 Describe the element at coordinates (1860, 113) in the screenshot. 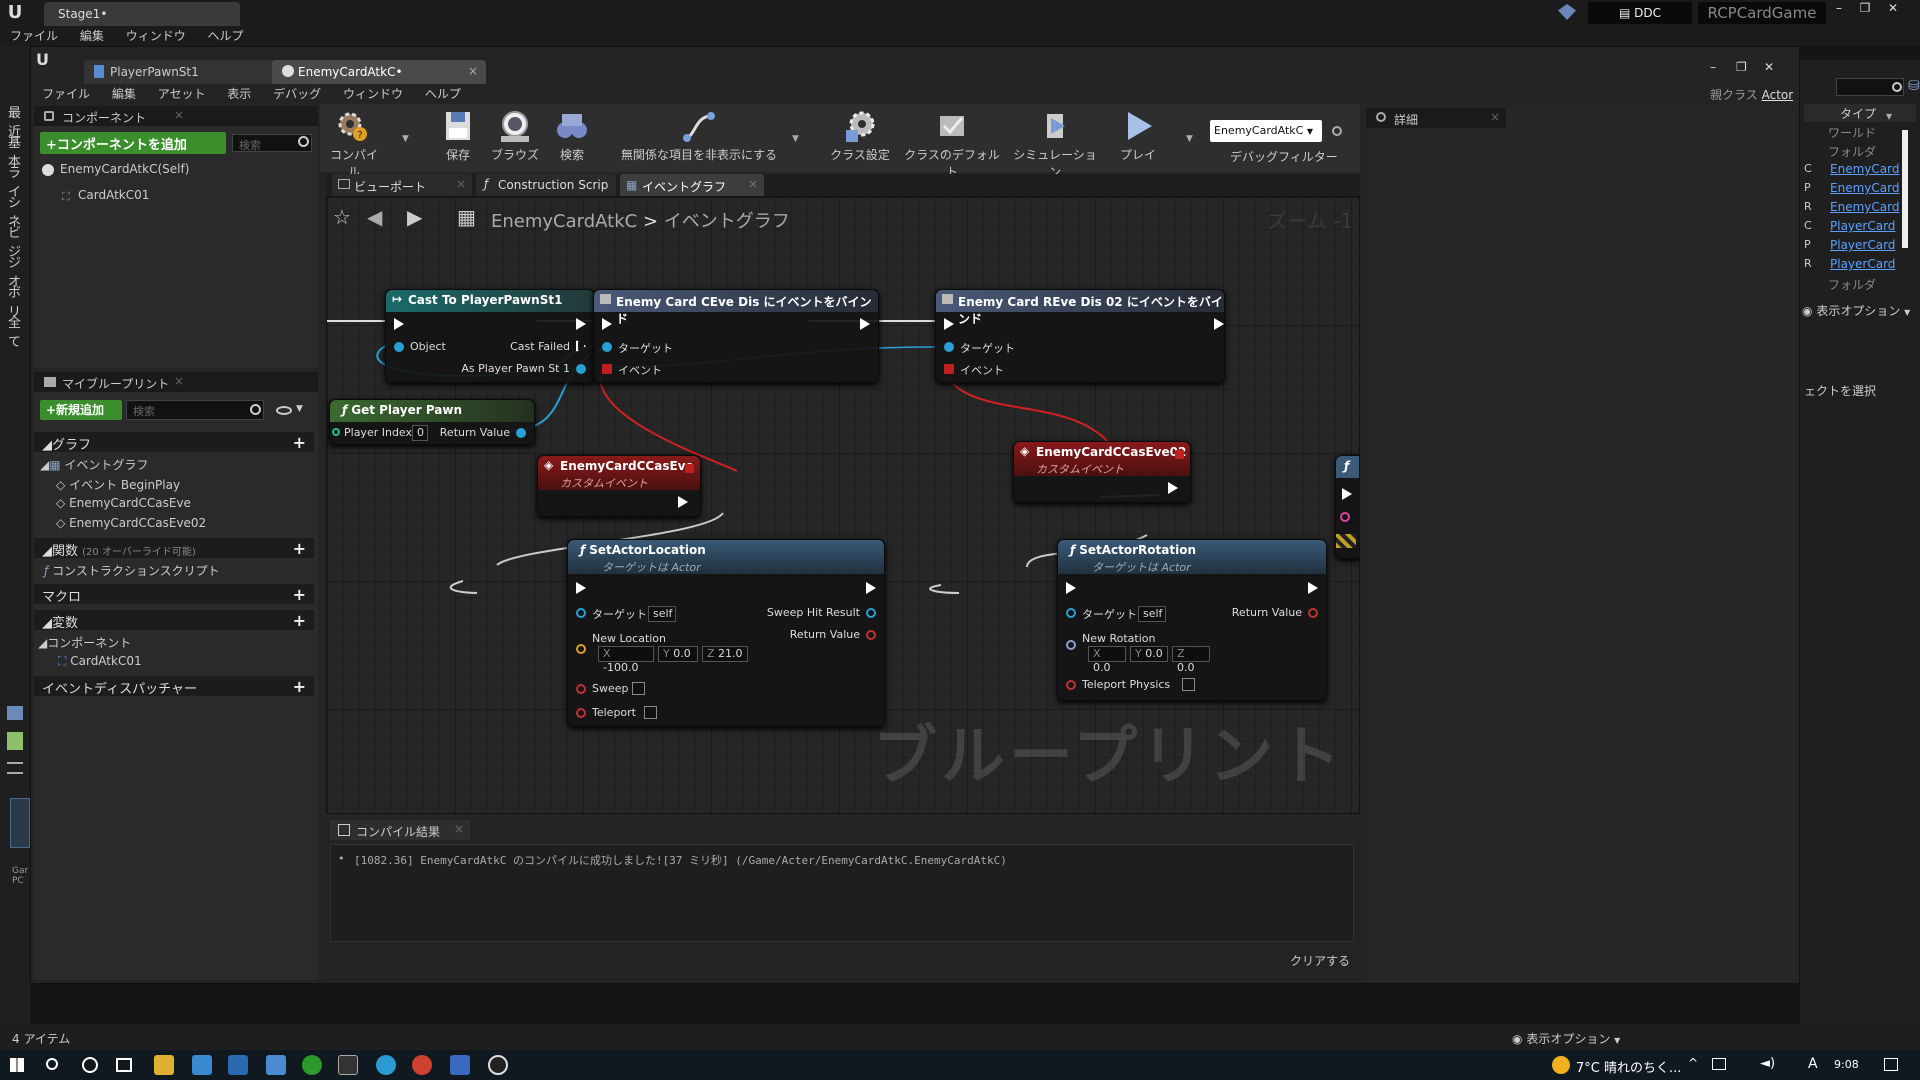

I see `type-column-header: タイプ` at that location.